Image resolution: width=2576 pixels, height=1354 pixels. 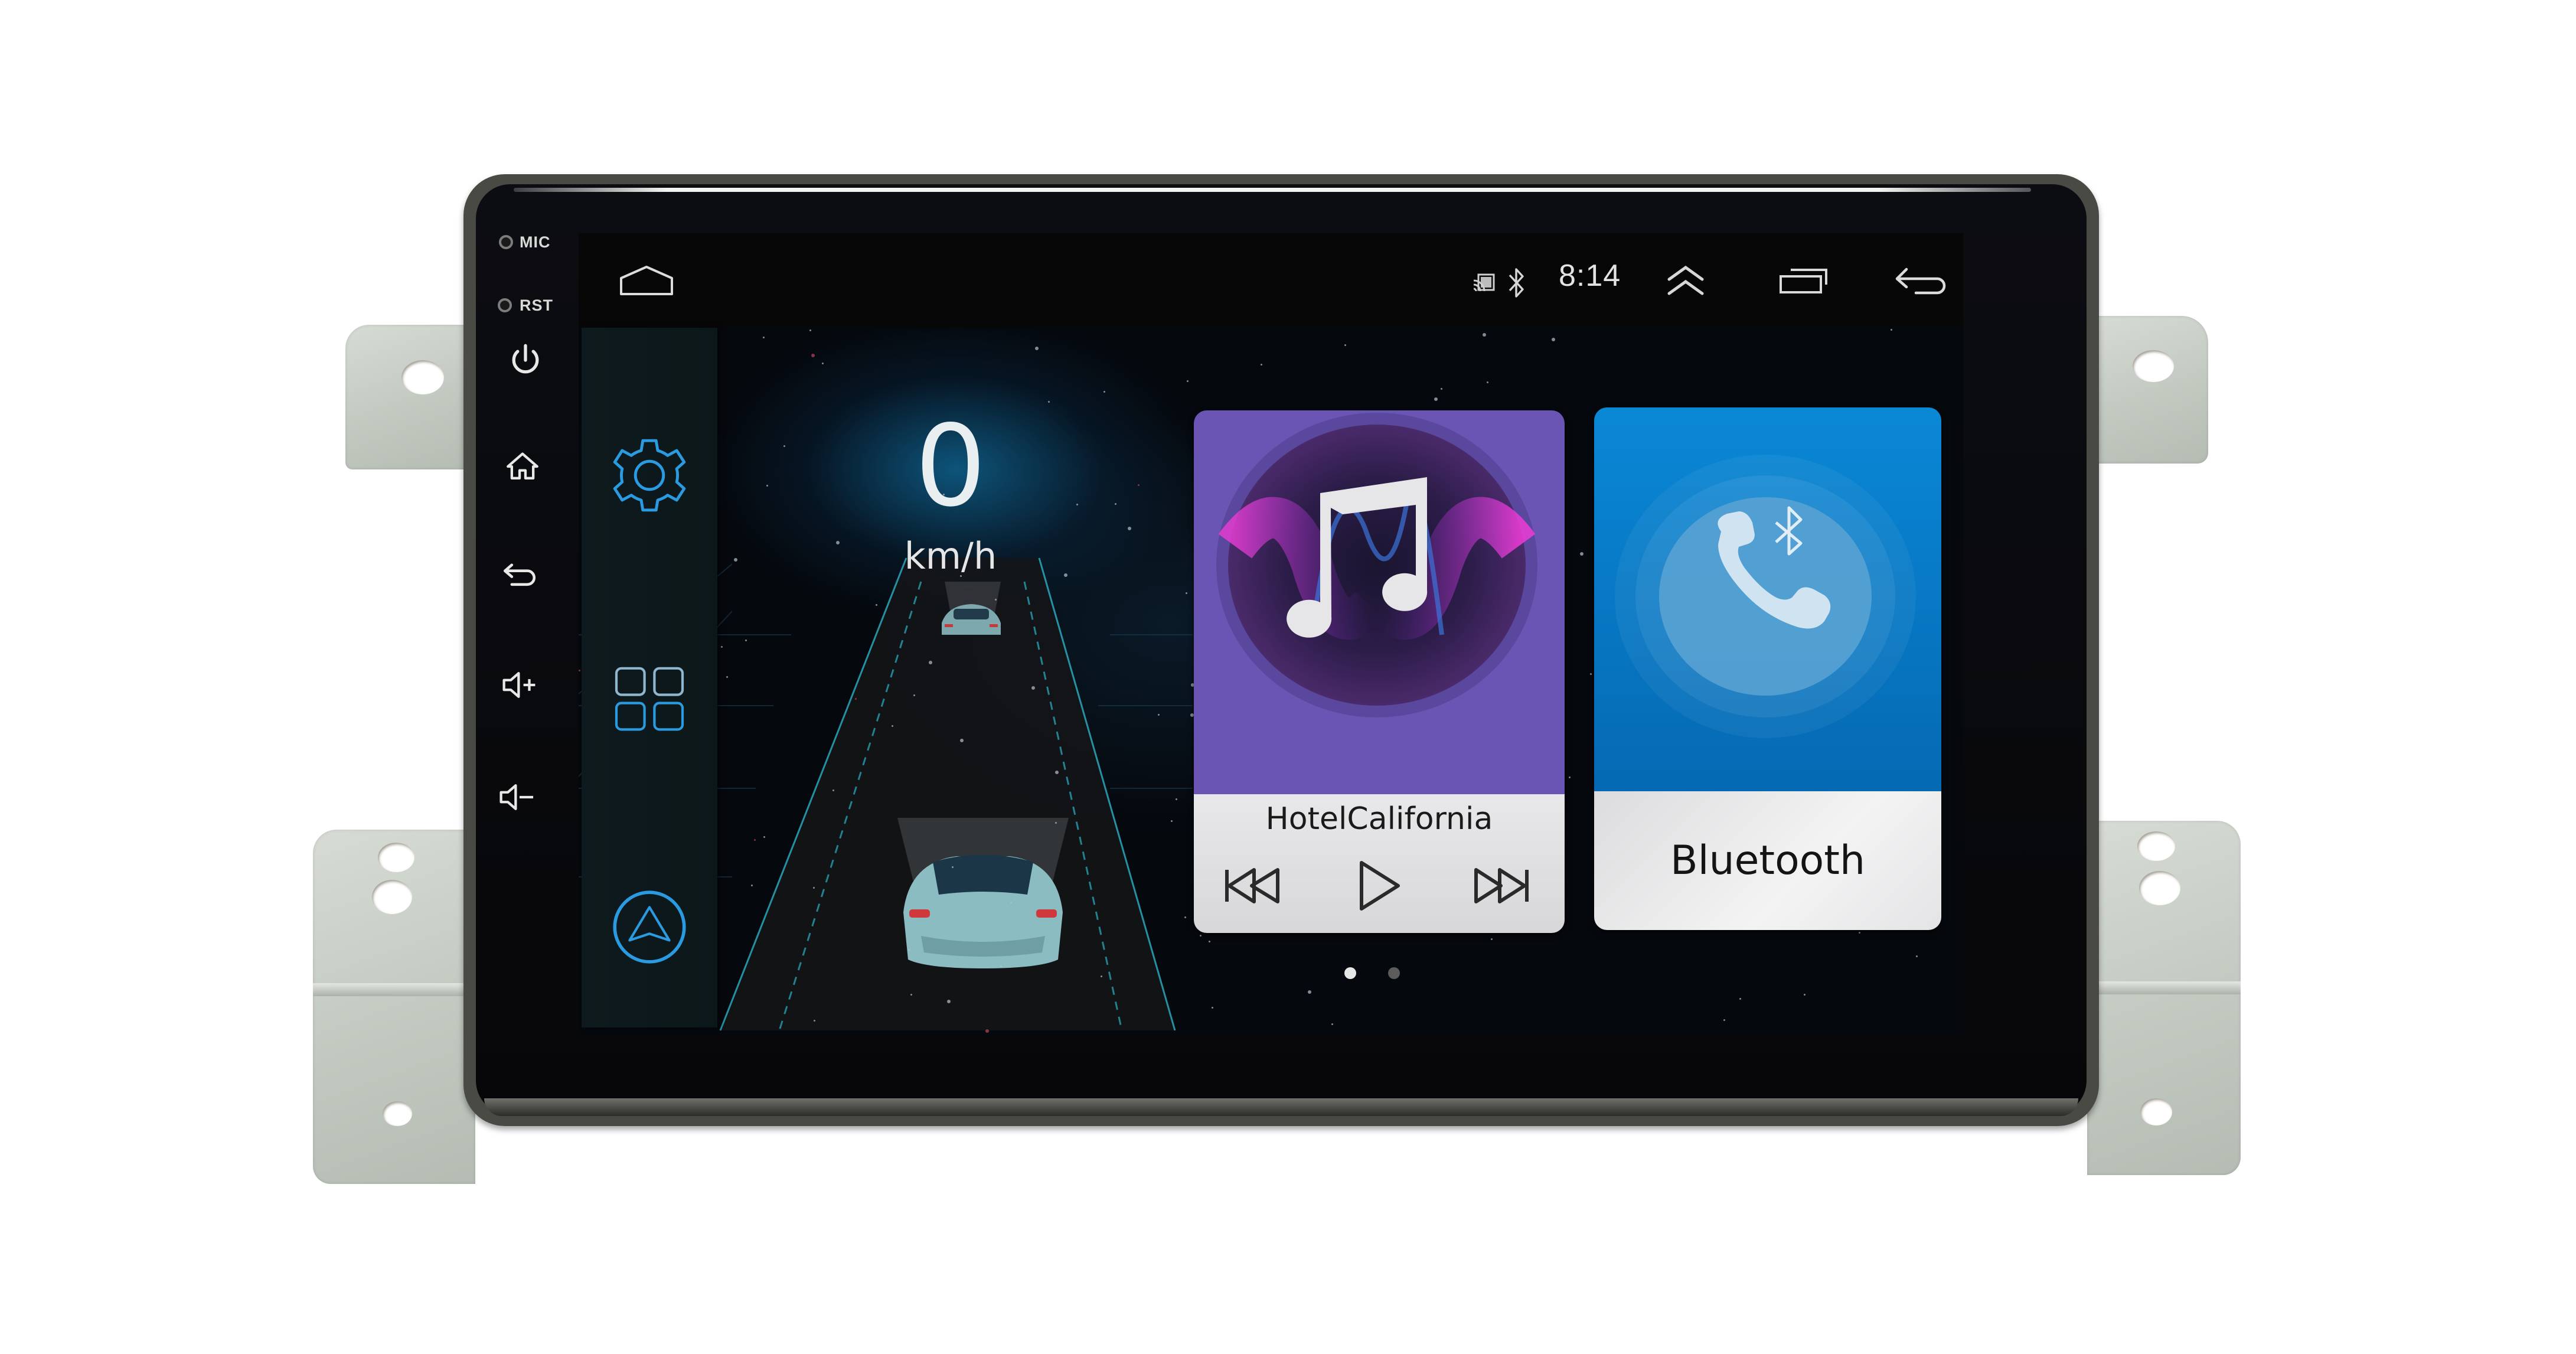 I want to click on dock-navigation-button, so click(x=649, y=927).